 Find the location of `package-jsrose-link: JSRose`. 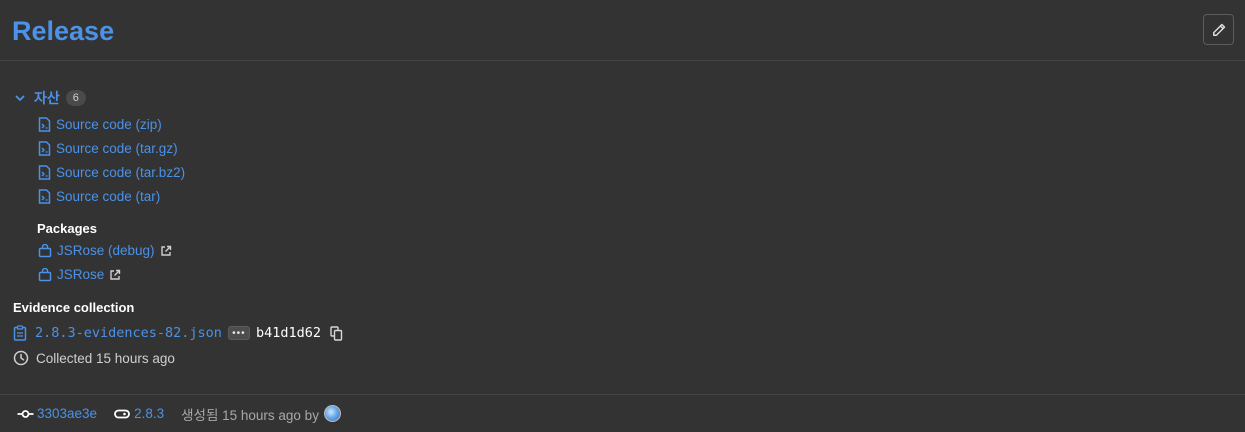

package-jsrose-link: JSRose is located at coordinates (79, 274).